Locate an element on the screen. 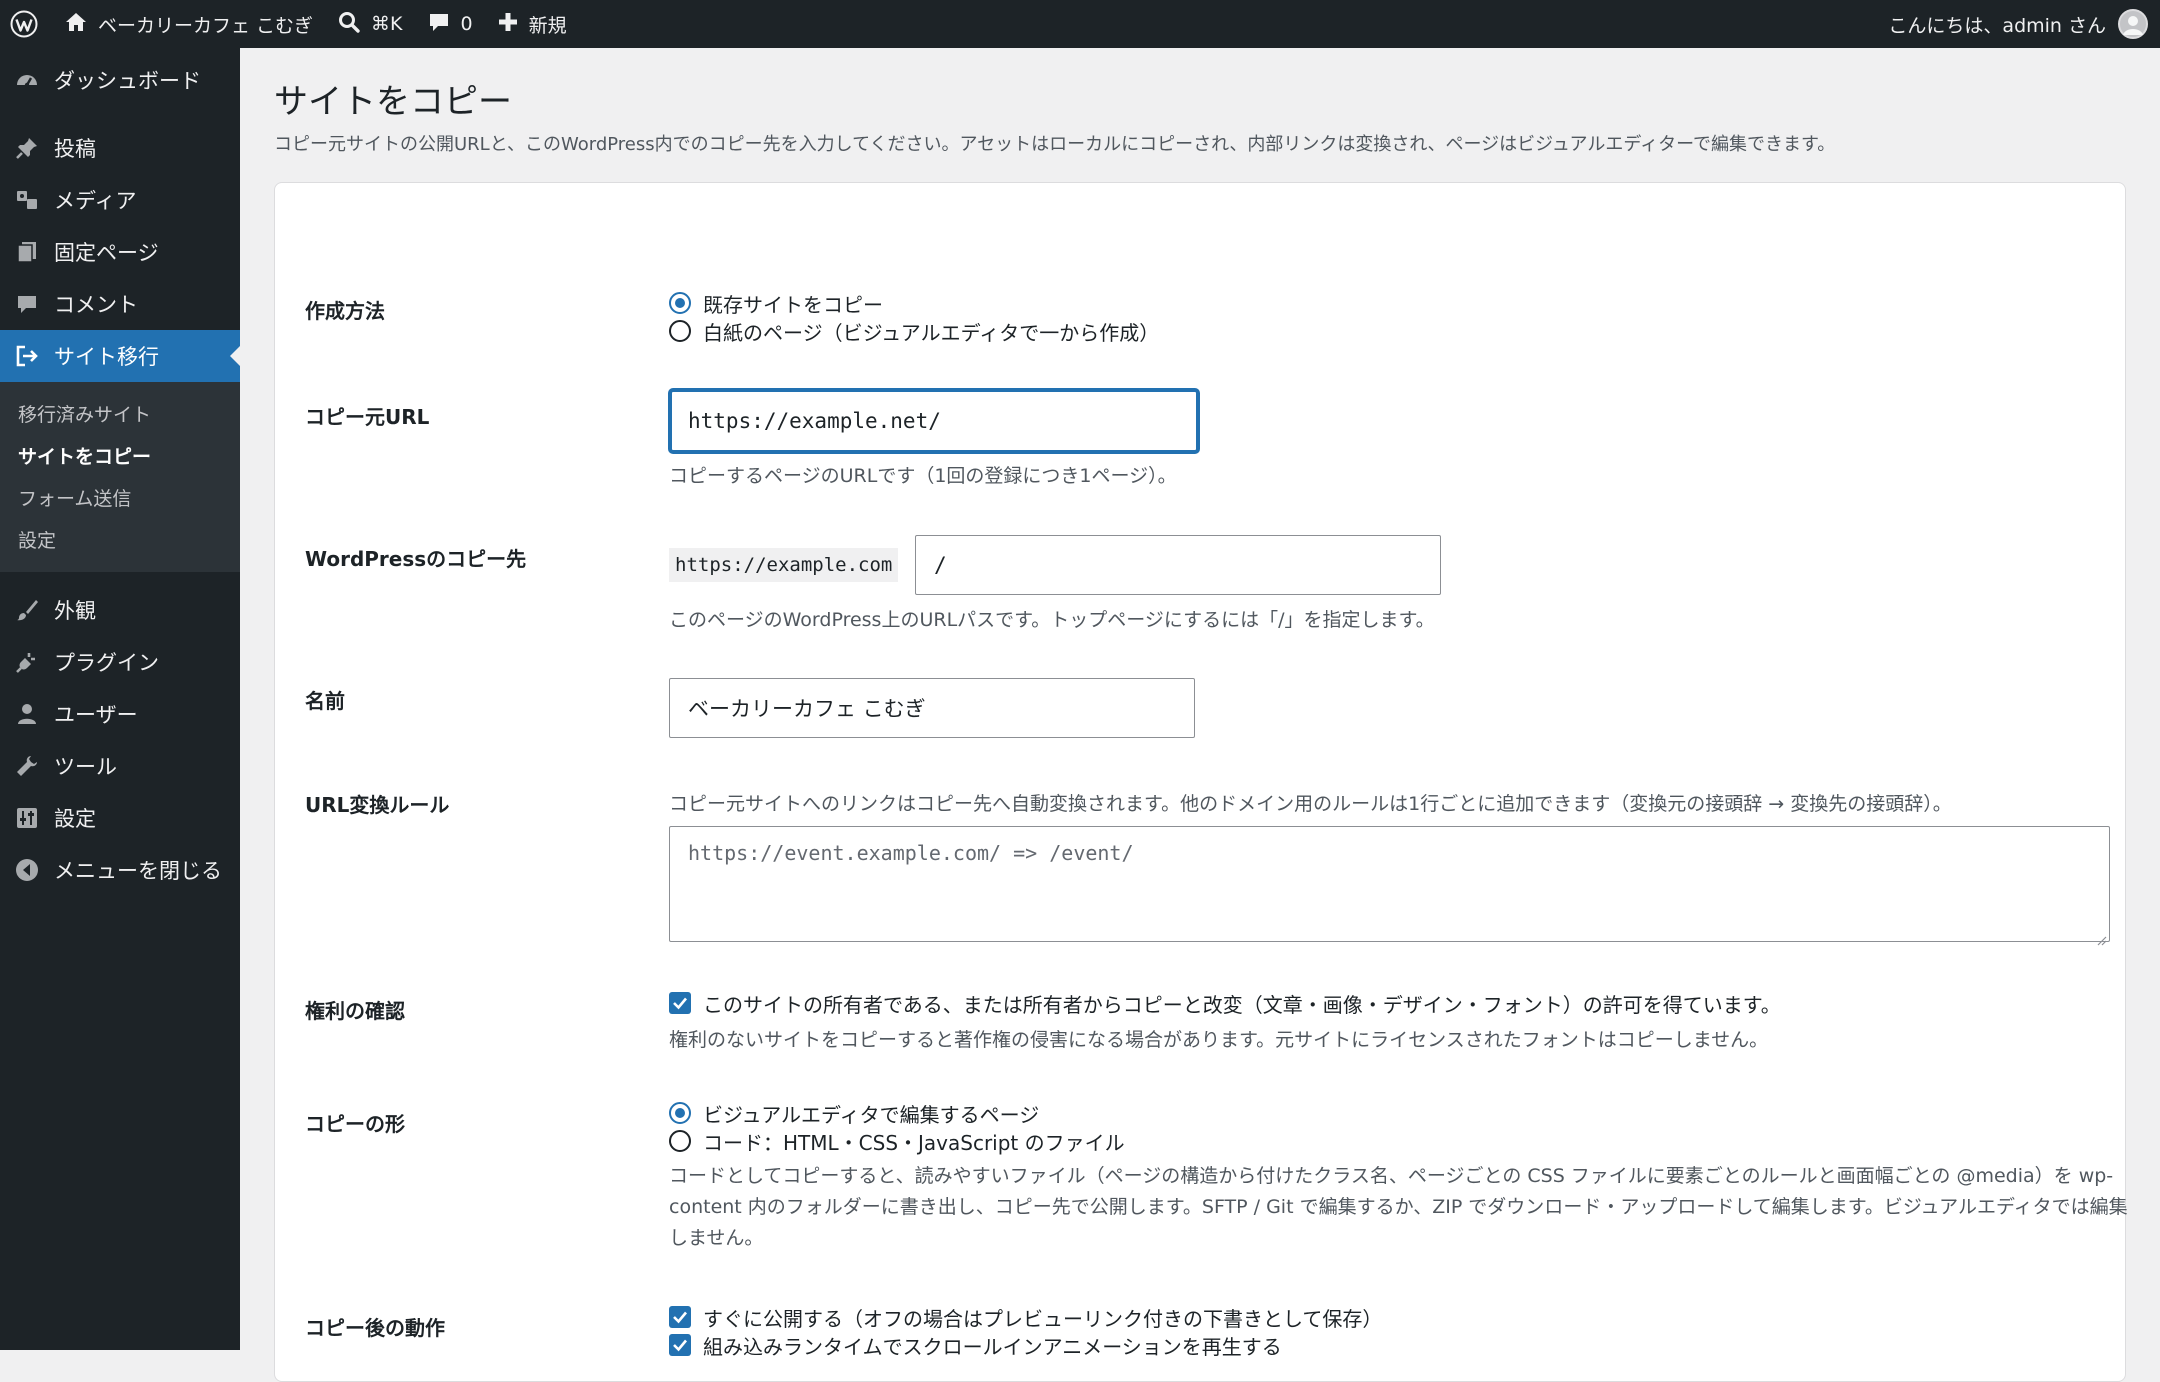 This screenshot has height=1382, width=2160. dashboard-icon is located at coordinates (27, 80).